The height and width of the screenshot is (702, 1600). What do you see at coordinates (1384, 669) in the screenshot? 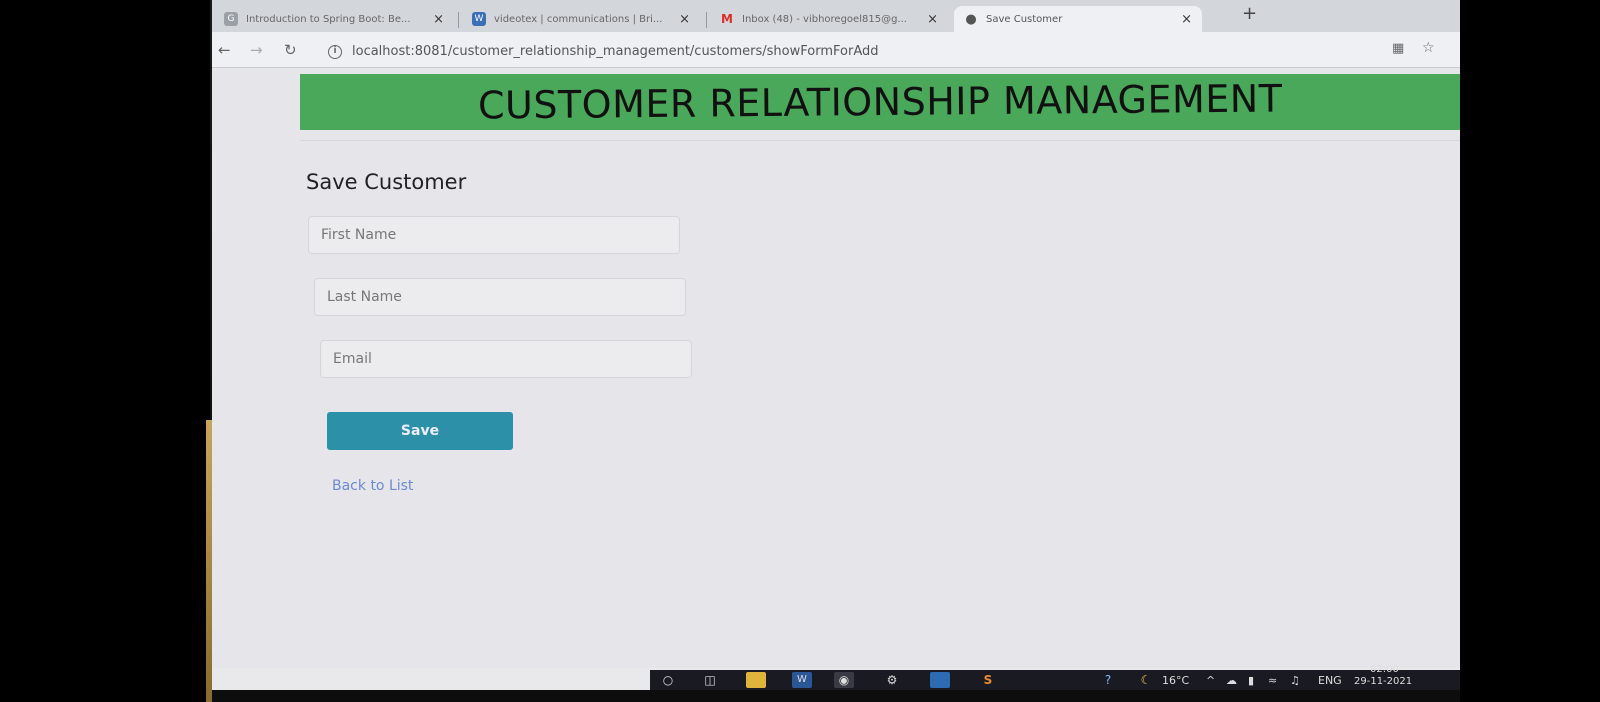
I see `clock-time: 02:00` at bounding box center [1384, 669].